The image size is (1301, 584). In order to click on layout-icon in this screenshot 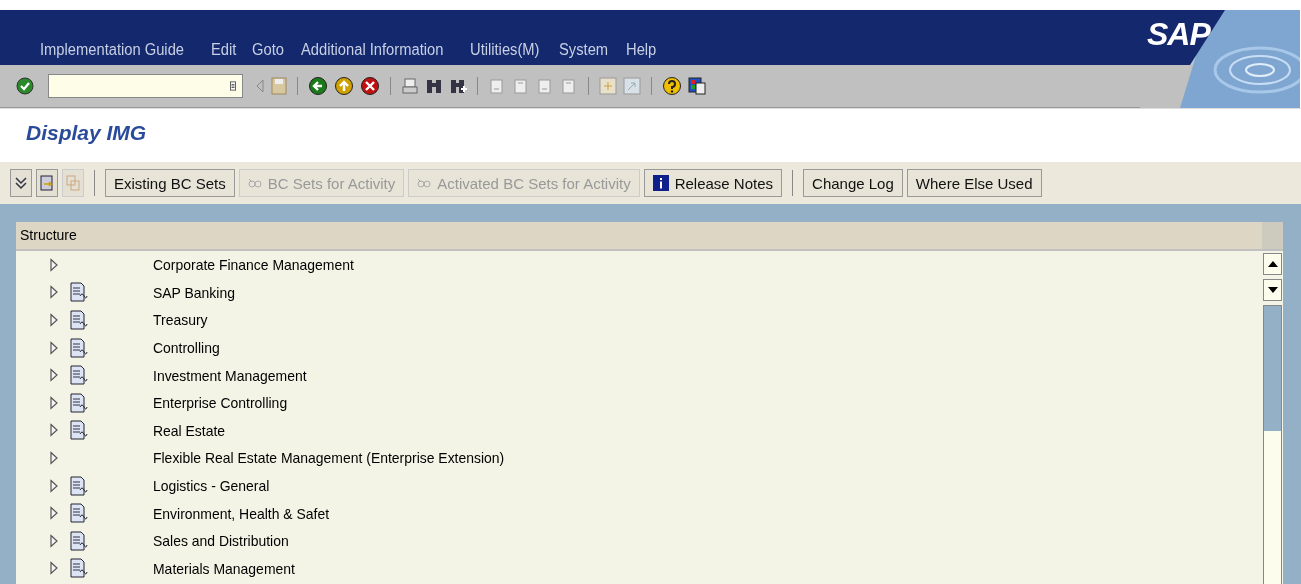, I will do `click(697, 86)`.